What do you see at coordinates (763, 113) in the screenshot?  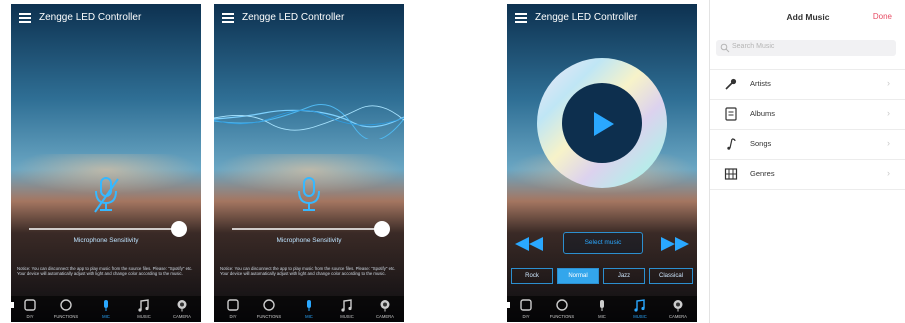 I see `list-item-label: Albums` at bounding box center [763, 113].